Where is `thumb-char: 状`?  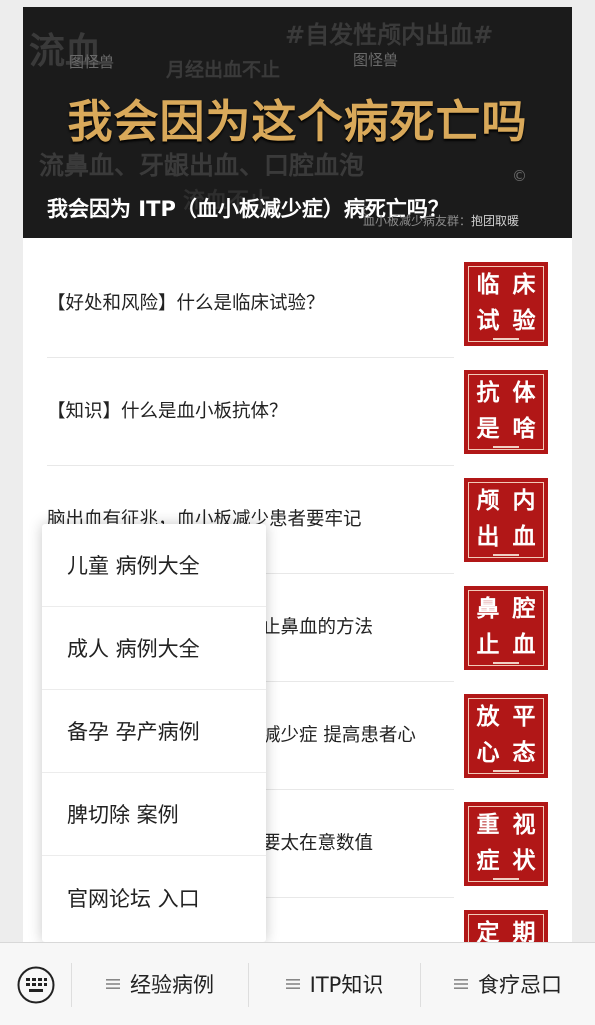 thumb-char: 状 is located at coordinates (524, 861).